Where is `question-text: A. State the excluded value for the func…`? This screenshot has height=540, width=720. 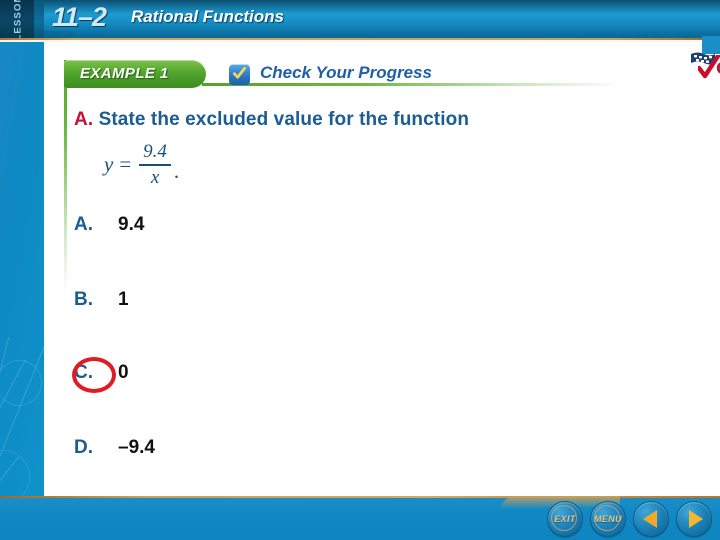
question-text: A. State the excluded value for the func… is located at coordinates (271, 120).